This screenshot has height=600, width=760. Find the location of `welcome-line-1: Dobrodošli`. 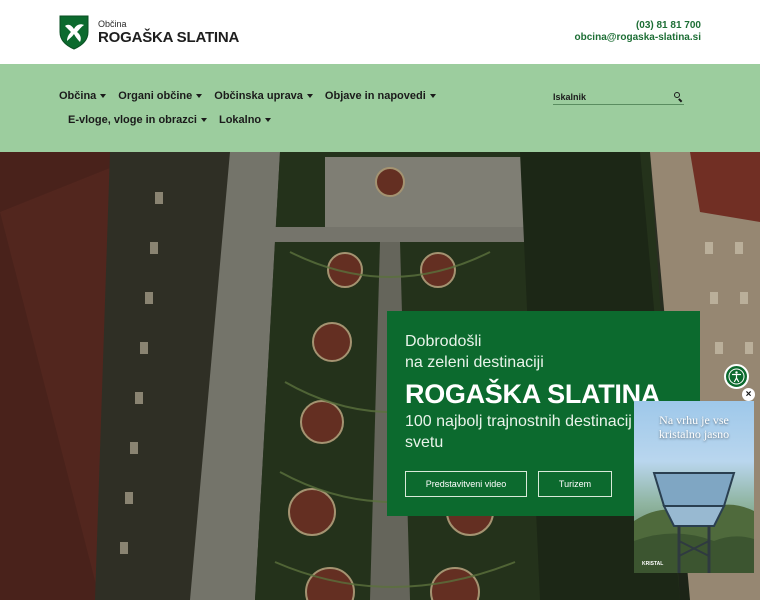

welcome-line-1: Dobrodošli is located at coordinates (443, 341).